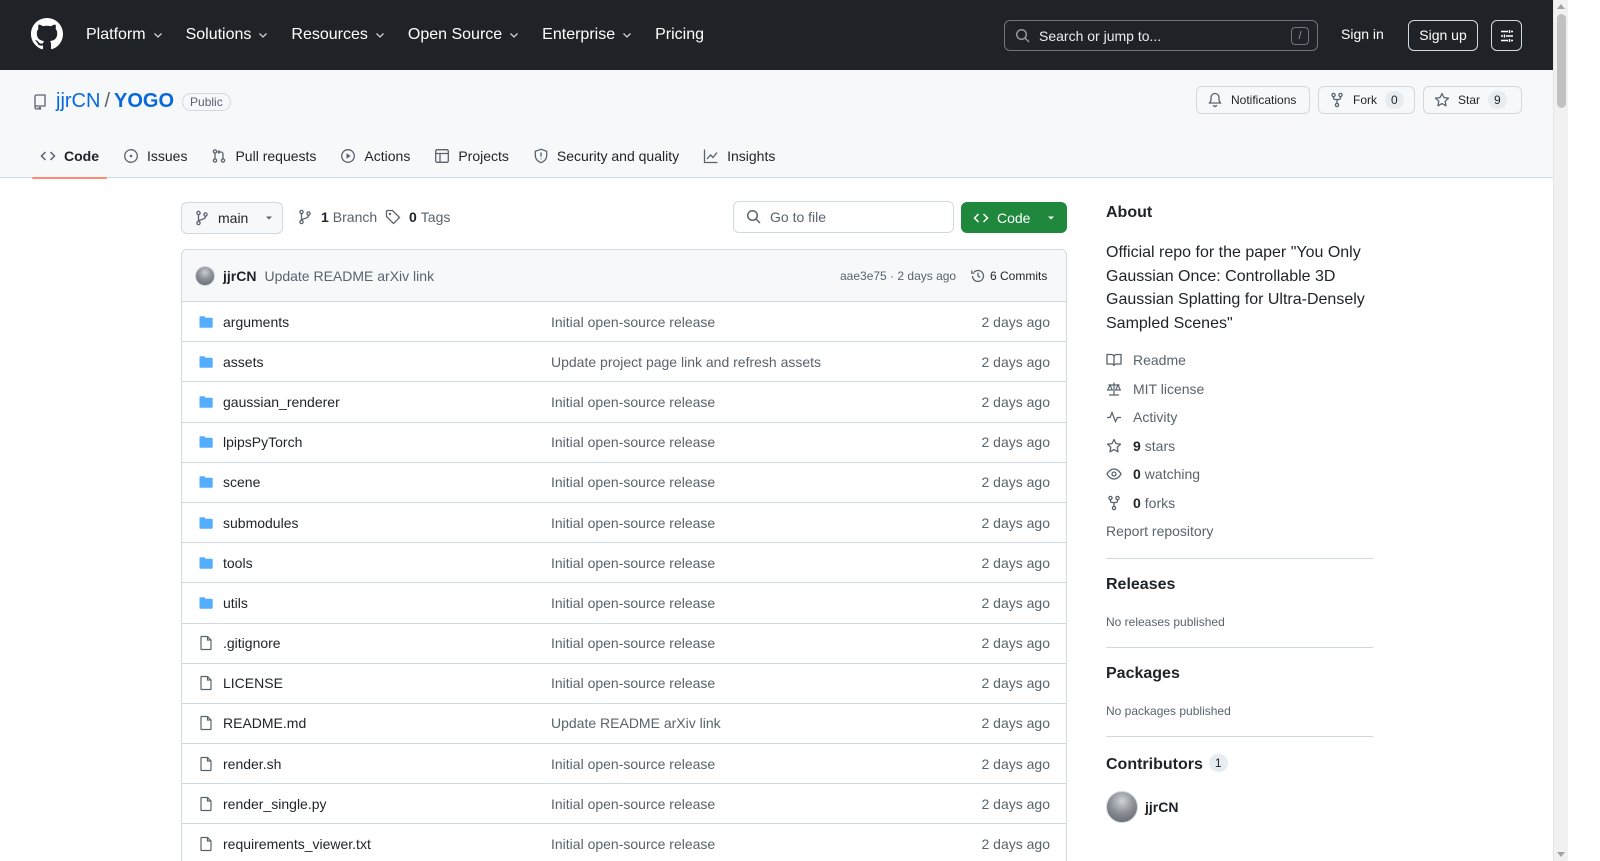 This screenshot has width=1600, height=861. What do you see at coordinates (155, 156) in the screenshot?
I see `tab-issues: Issues` at bounding box center [155, 156].